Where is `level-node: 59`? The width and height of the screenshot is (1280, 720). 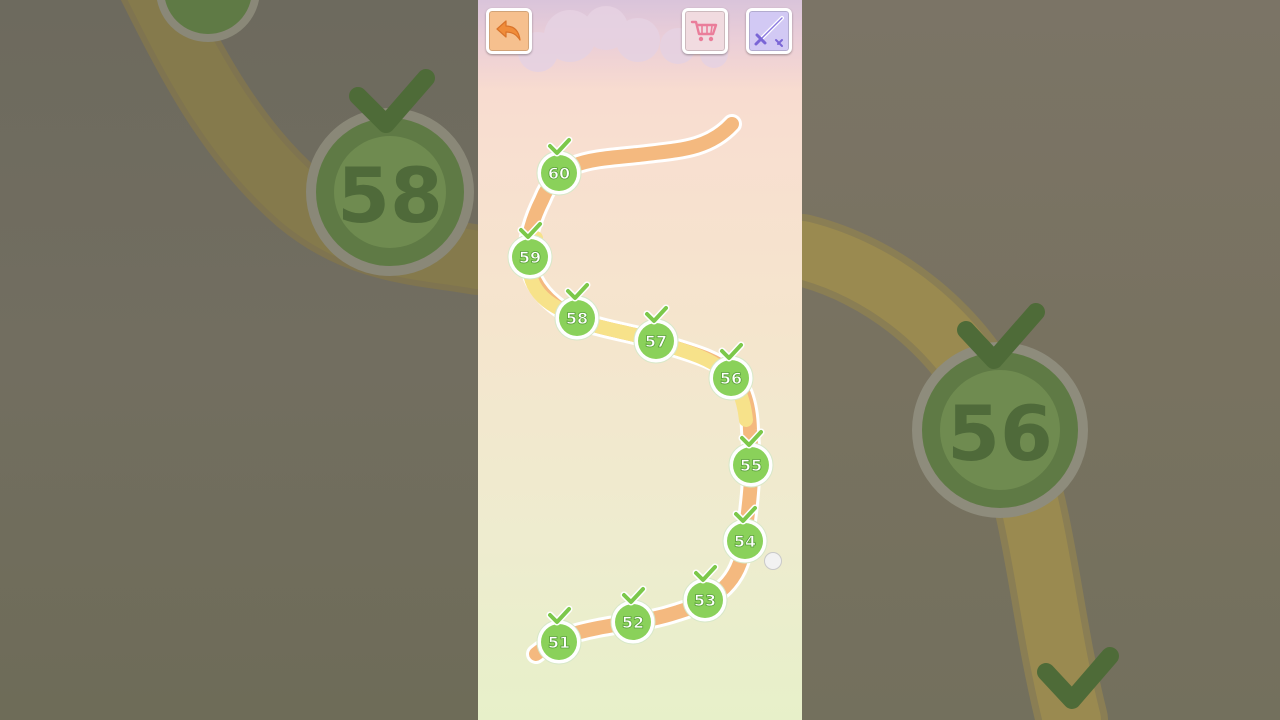
level-node: 59 is located at coordinates (530, 250).